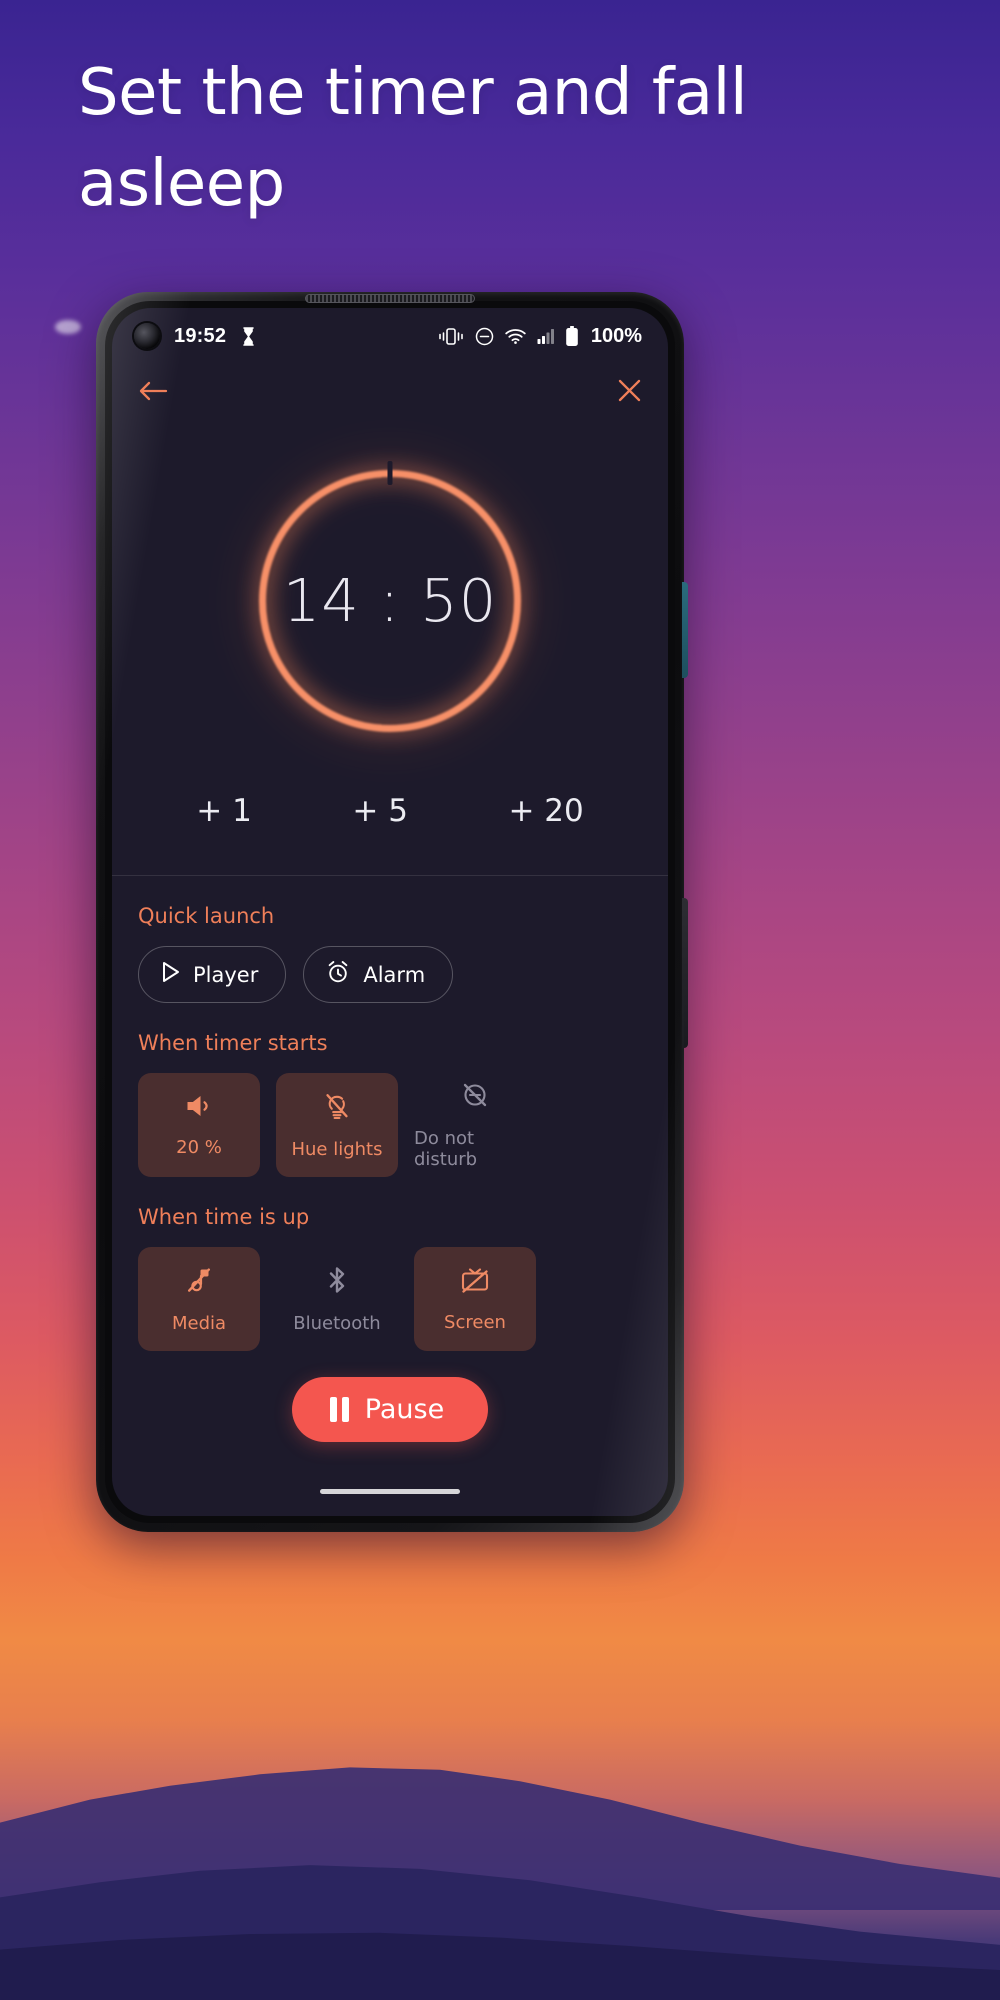 The image size is (1000, 2000). What do you see at coordinates (616, 335) in the screenshot?
I see `battery-percentage: 100%` at bounding box center [616, 335].